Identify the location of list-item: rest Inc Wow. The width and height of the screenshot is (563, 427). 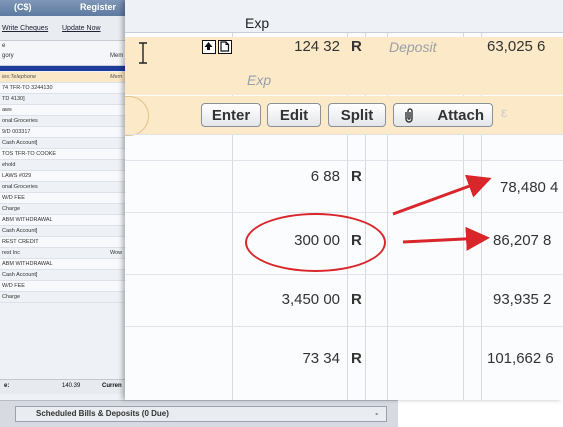
(67, 253).